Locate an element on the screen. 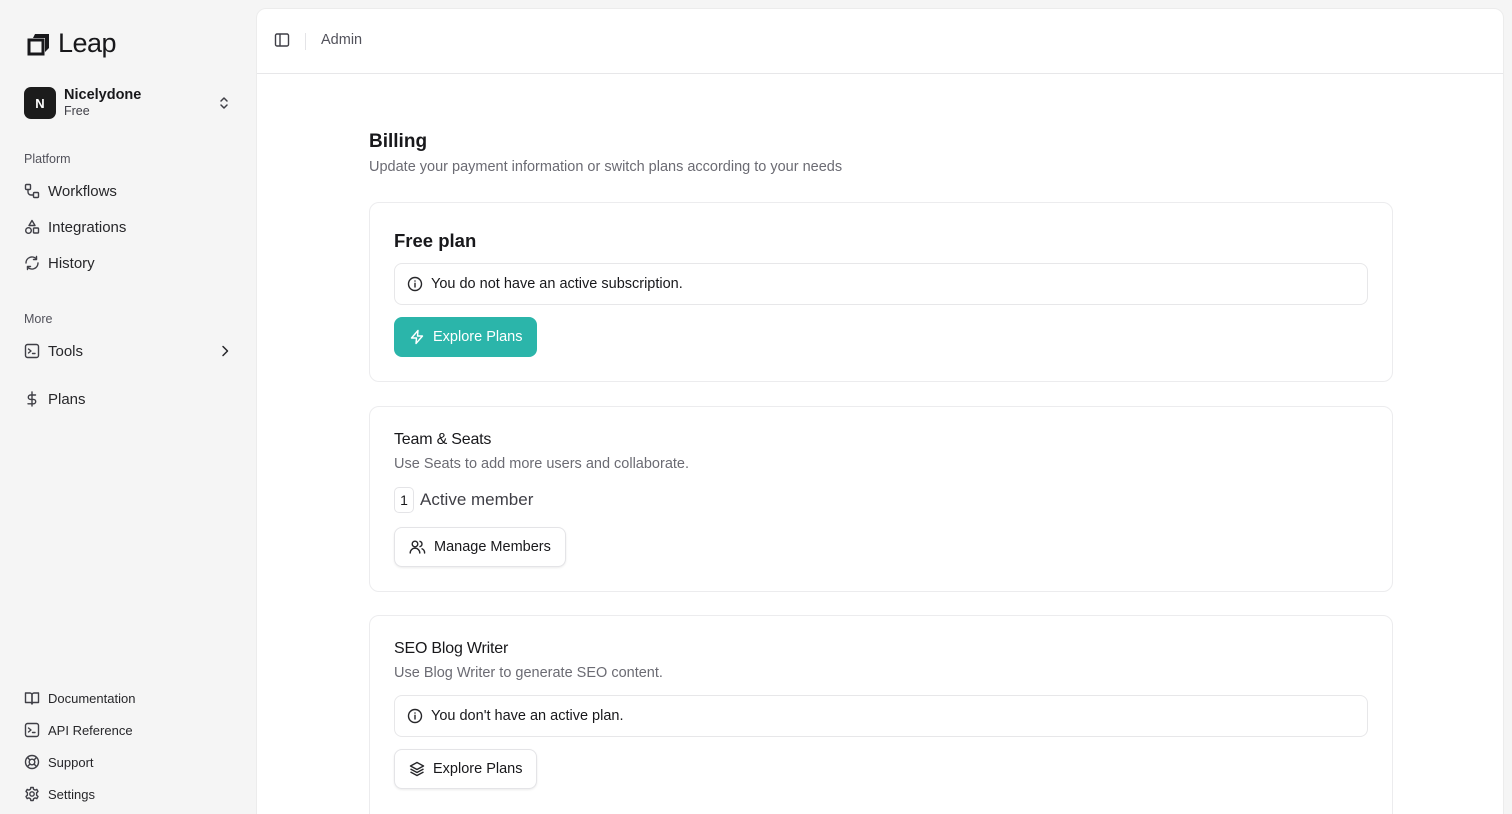 Image resolution: width=1512 pixels, height=814 pixels. chevron-right-icon is located at coordinates (225, 351).